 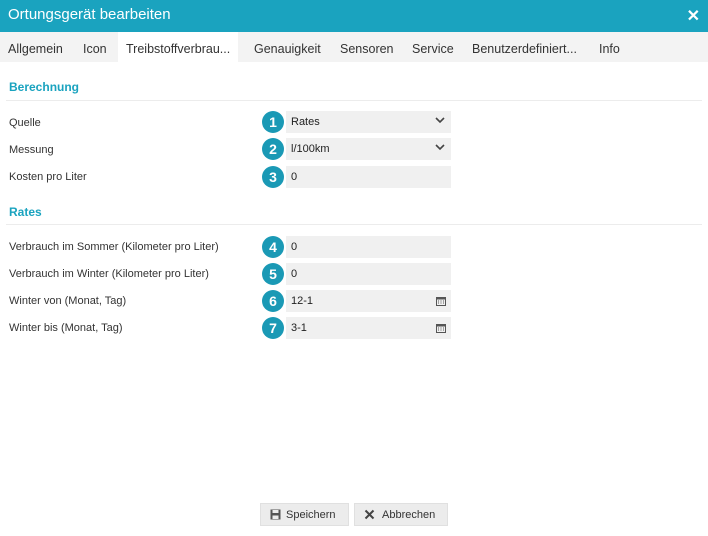 What do you see at coordinates (354, 16) in the screenshot?
I see `dialog-titlebar: Ortungsgerät bearbeiten ✕` at bounding box center [354, 16].